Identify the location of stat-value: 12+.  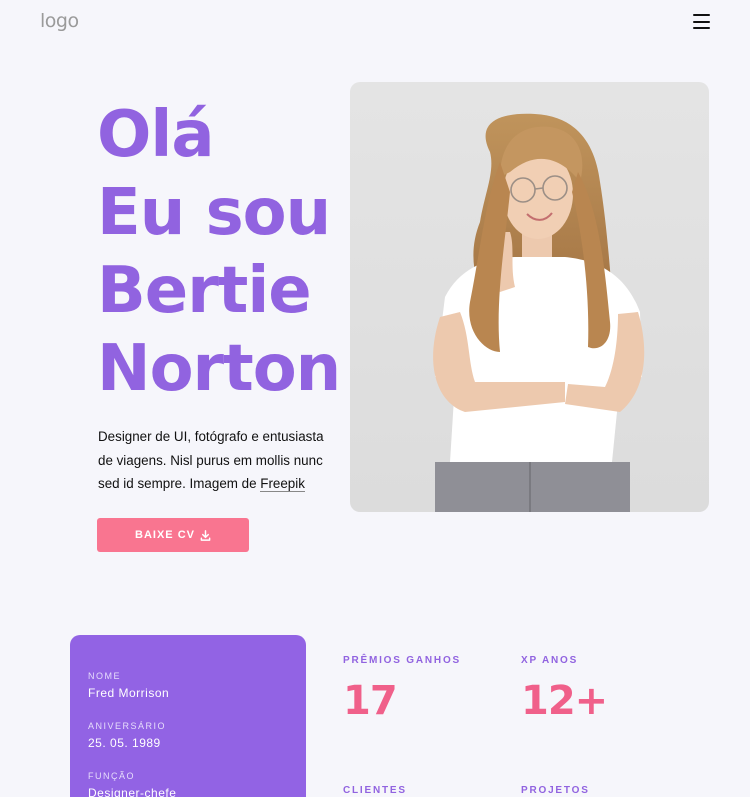
(564, 701).